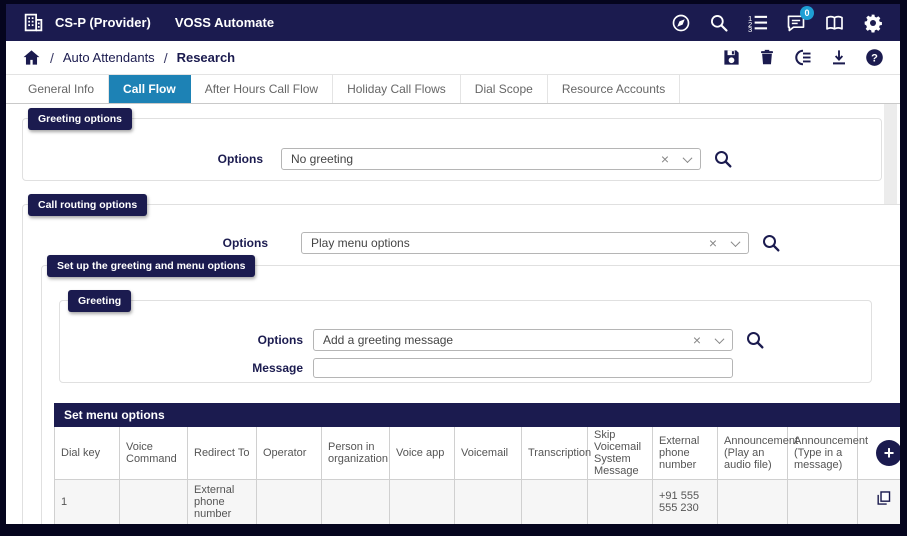 The height and width of the screenshot is (536, 907). What do you see at coordinates (289, 453) in the screenshot?
I see `col-operator: Operator` at bounding box center [289, 453].